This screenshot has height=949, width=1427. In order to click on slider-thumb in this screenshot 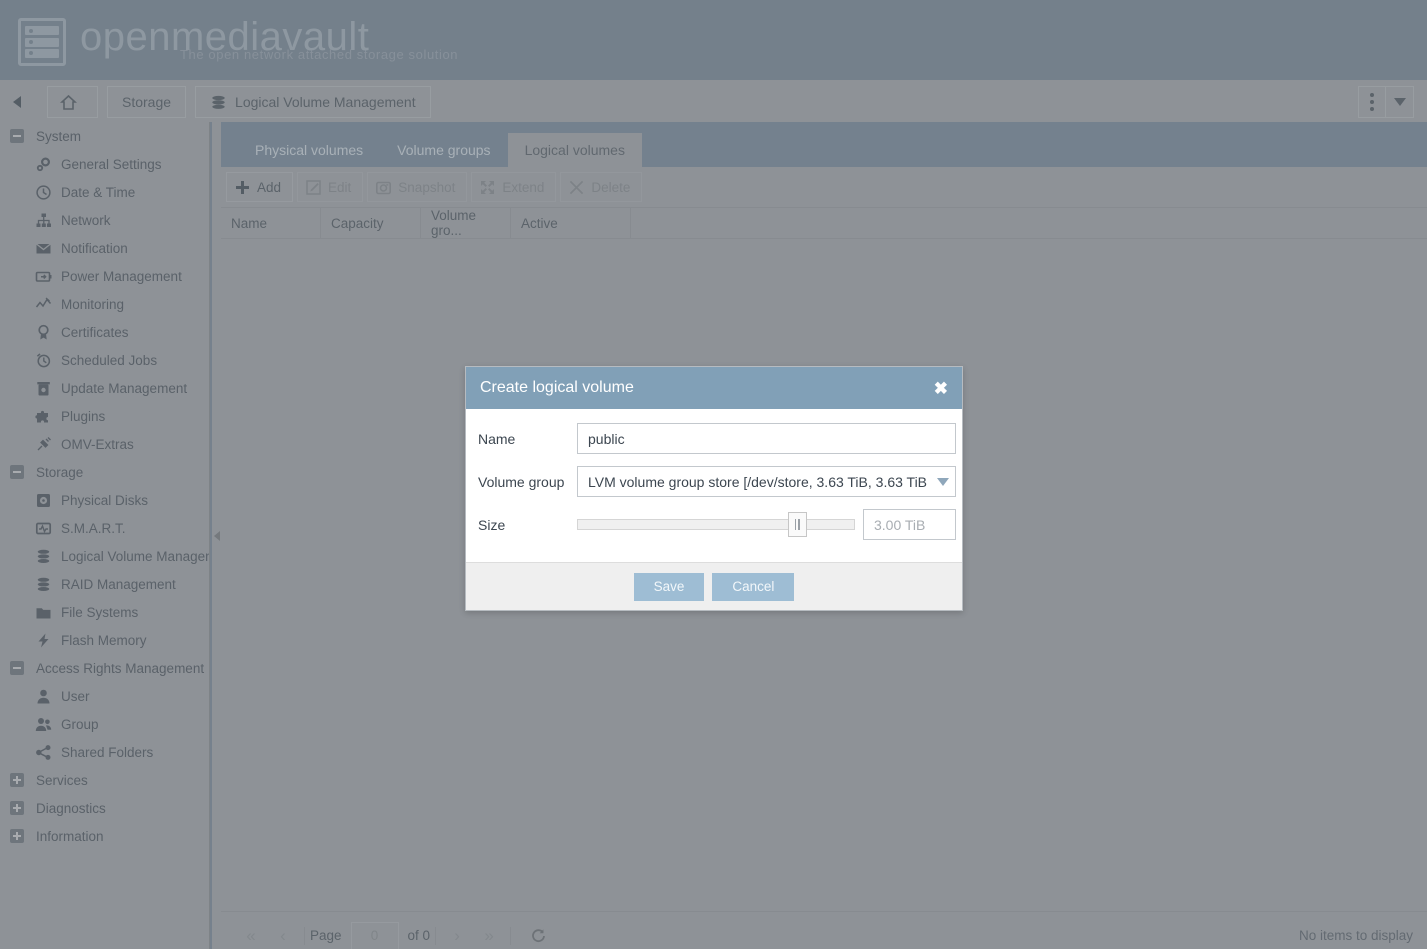, I will do `click(797, 524)`.